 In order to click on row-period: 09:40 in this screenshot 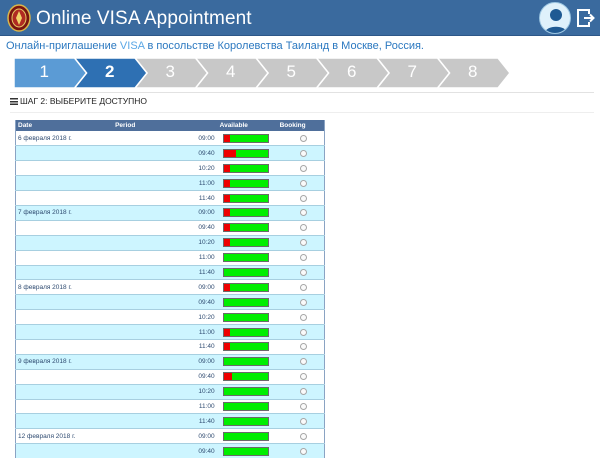, I will do `click(166, 302)`.